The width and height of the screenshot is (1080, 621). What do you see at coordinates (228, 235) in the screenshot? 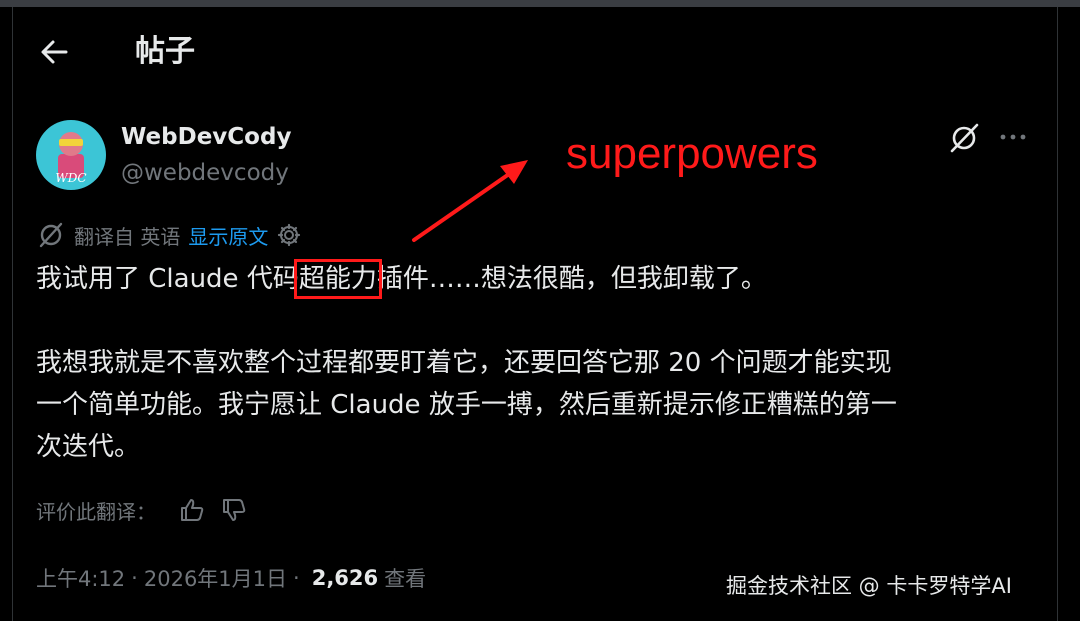
I see `show-original-link: 显示原文` at bounding box center [228, 235].